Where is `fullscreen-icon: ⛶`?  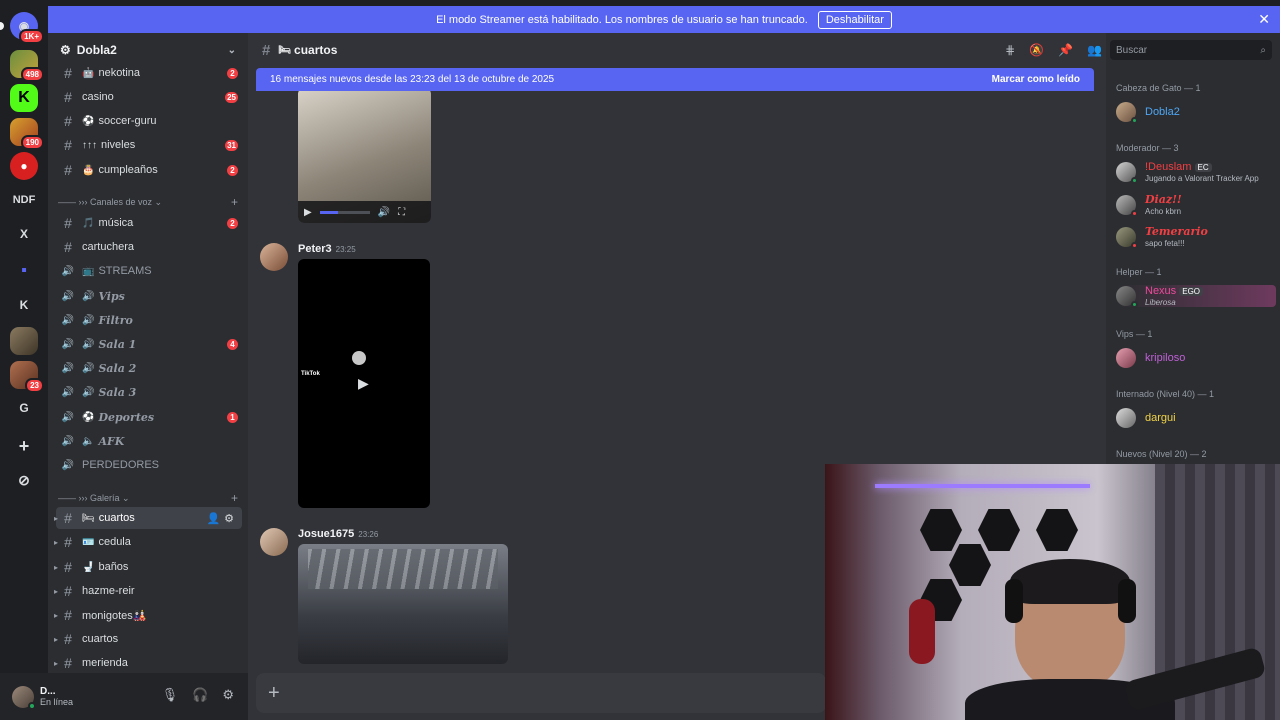
fullscreen-icon: ⛶ is located at coordinates (401, 212).